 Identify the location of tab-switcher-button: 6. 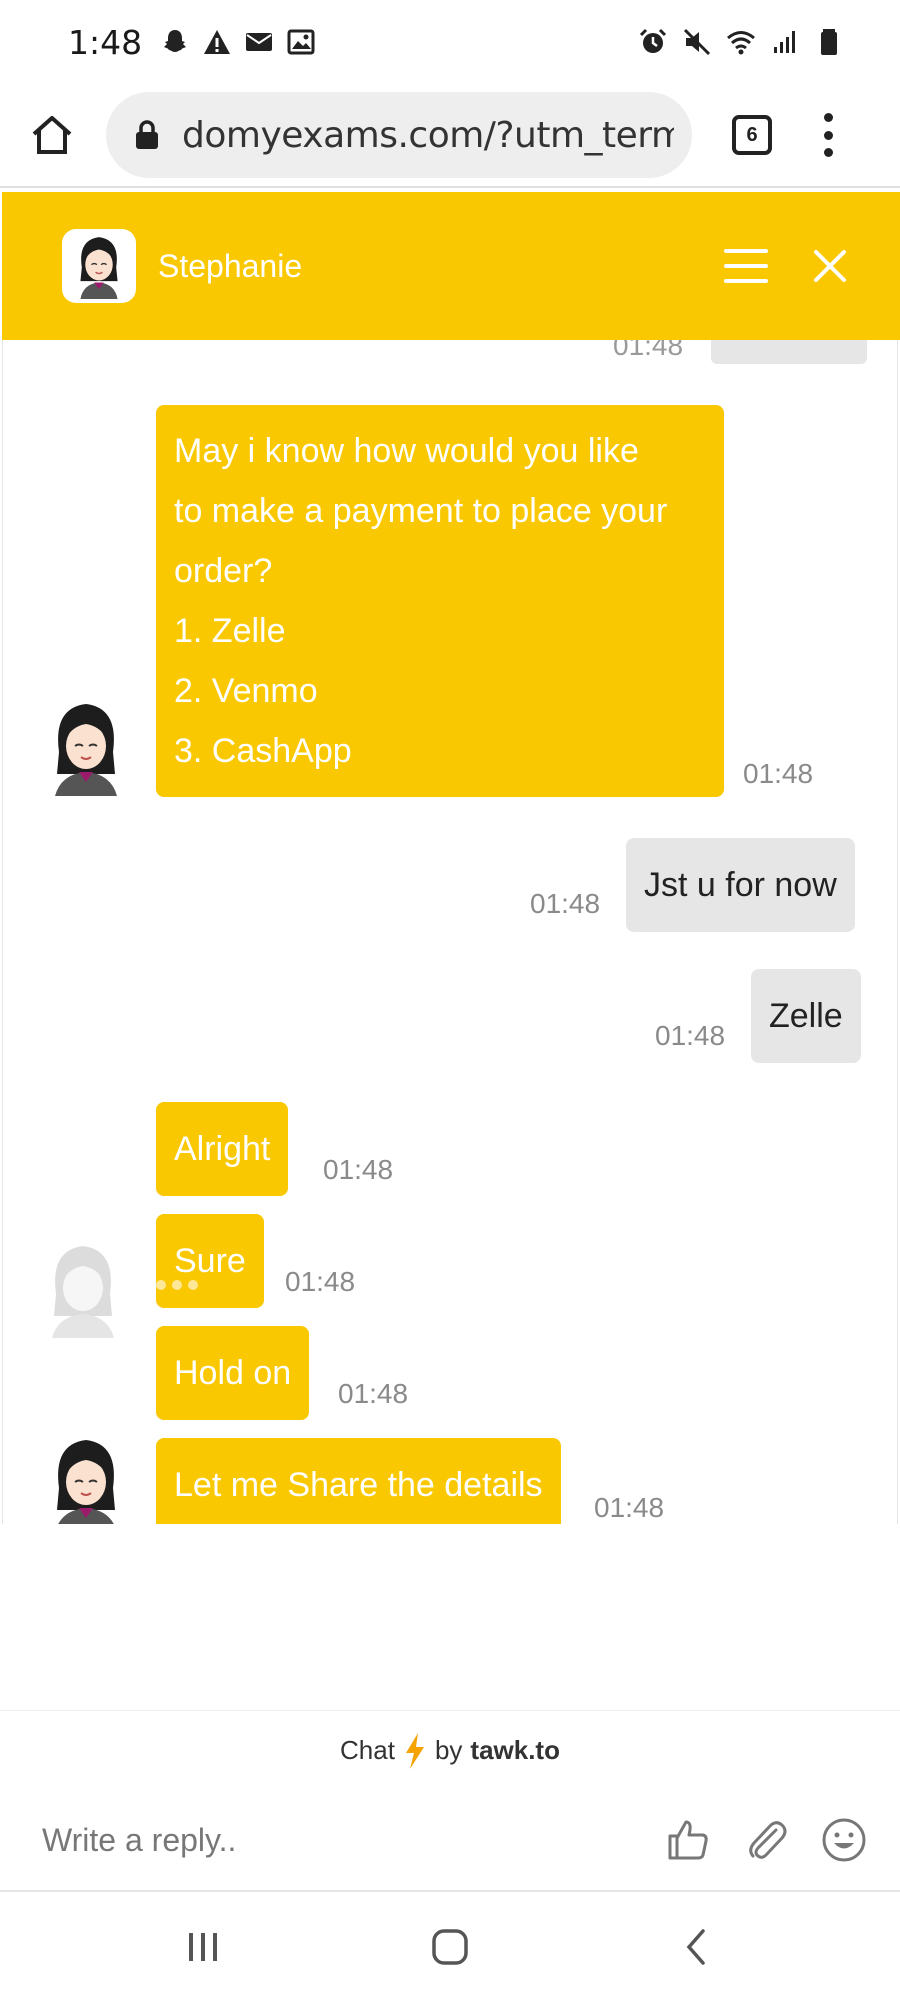
(752, 135).